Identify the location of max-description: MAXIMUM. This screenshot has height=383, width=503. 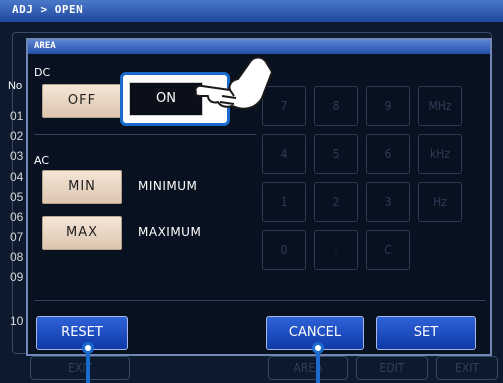
(170, 232).